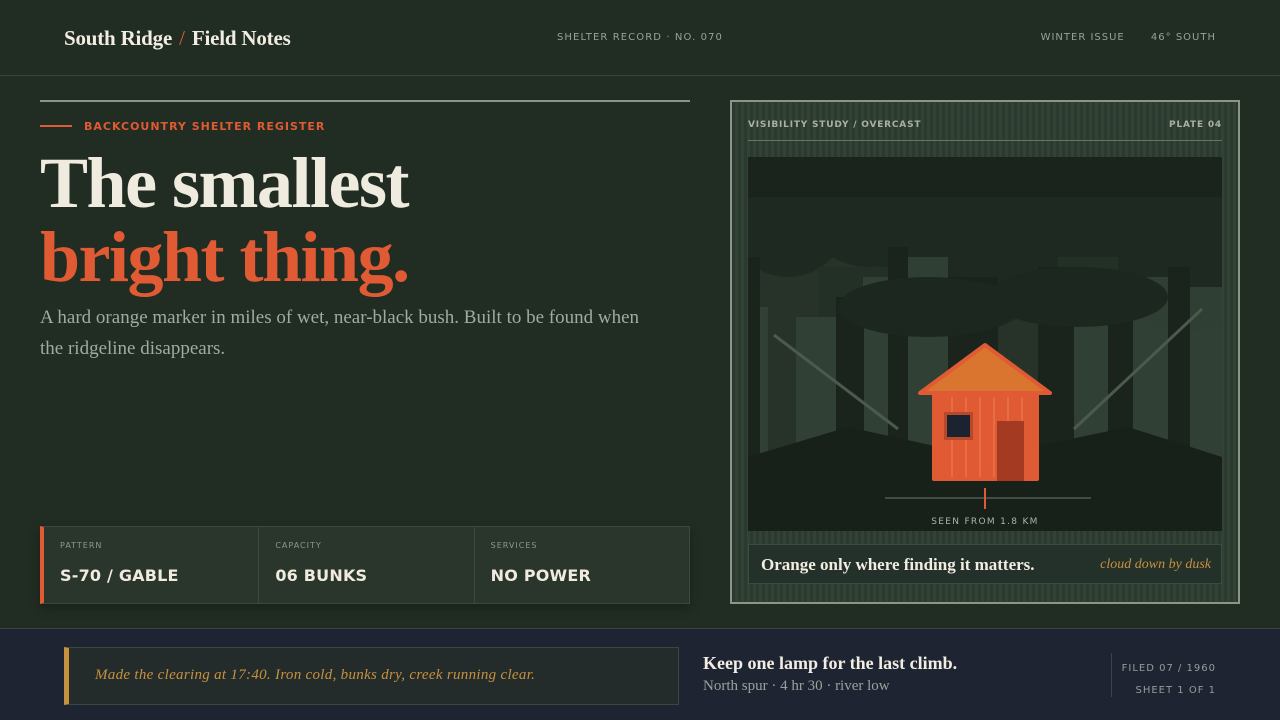 This screenshot has width=1280, height=720. What do you see at coordinates (119, 575) in the screenshot?
I see `spec-value: S-70 / GABLE` at bounding box center [119, 575].